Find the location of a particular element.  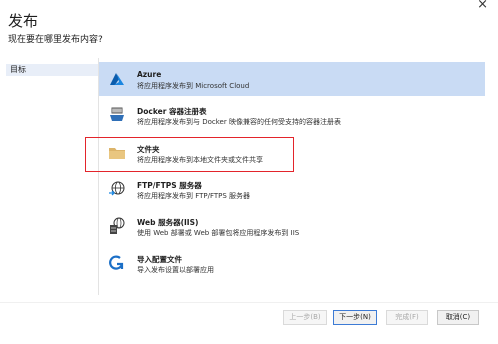

option-title: Azure is located at coordinates (149, 74).